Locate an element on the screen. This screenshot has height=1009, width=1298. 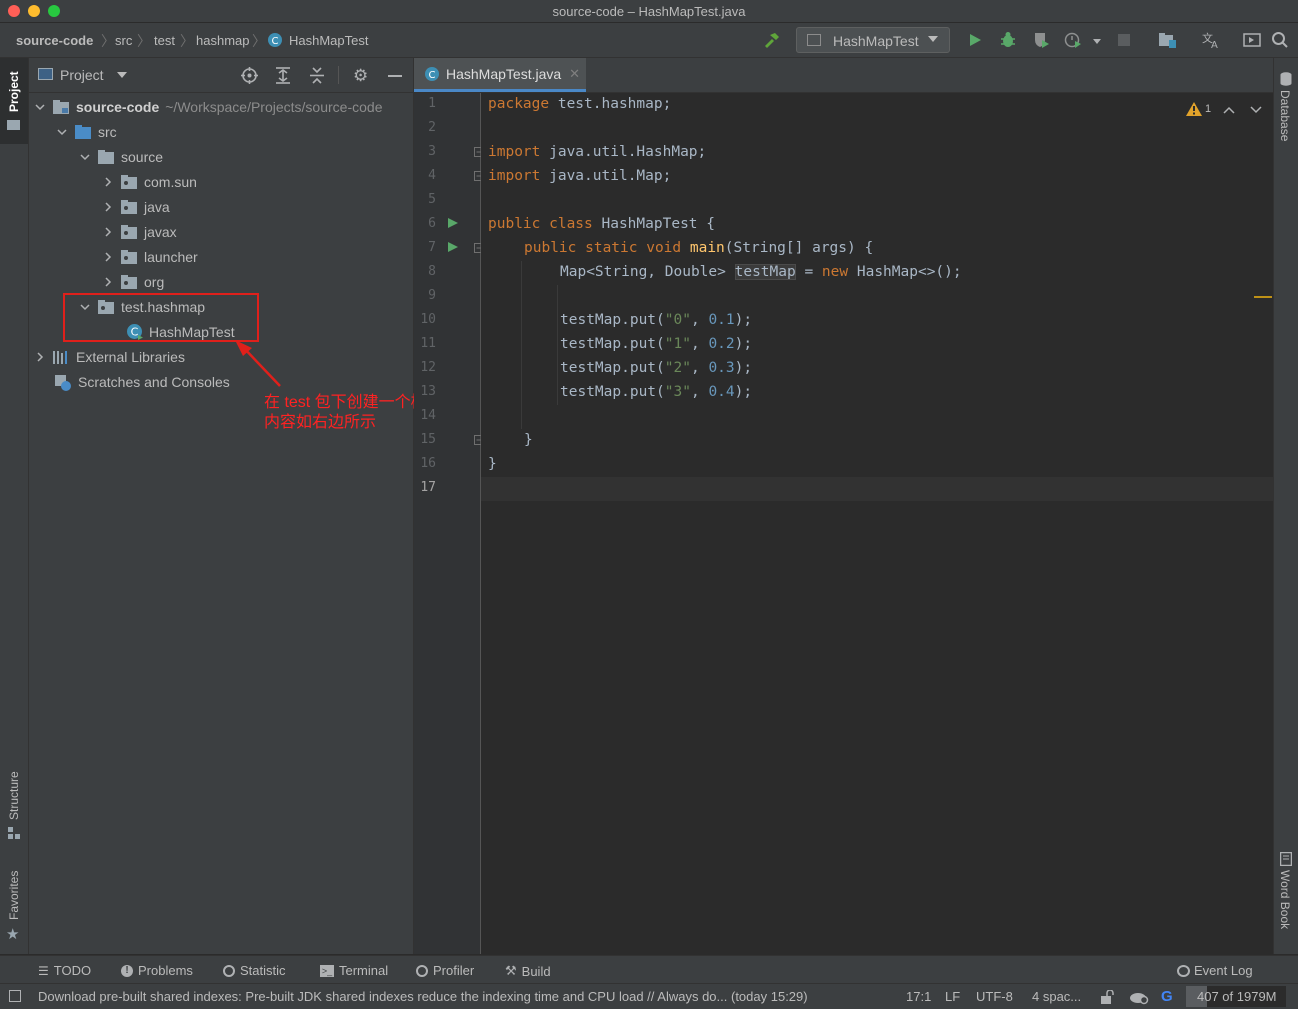
build-tool-button: ⚒ Build is located at coordinates (528, 971).